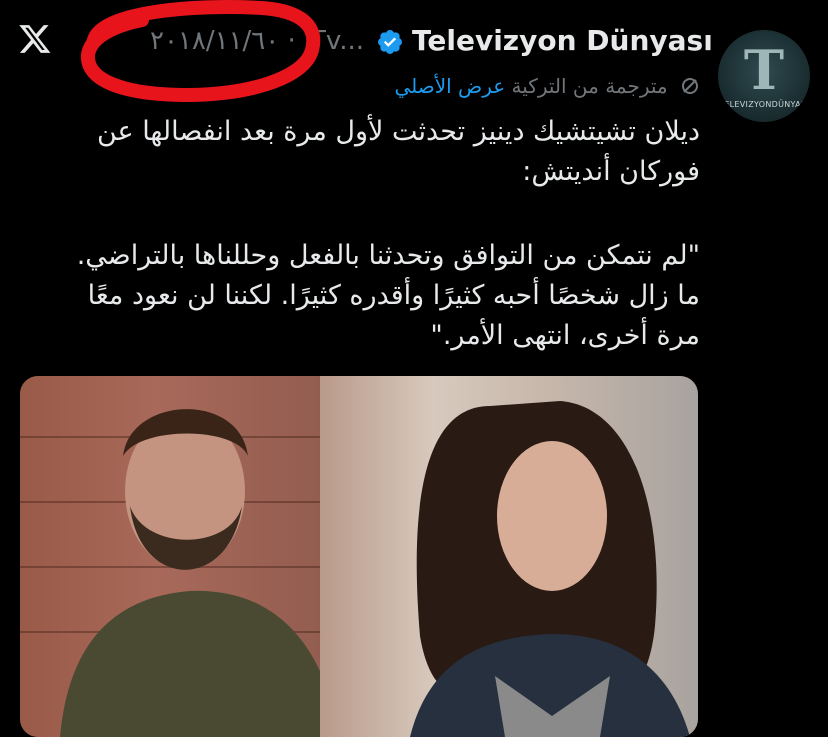 This screenshot has height=737, width=828. Describe the element at coordinates (764, 70) in the screenshot. I see `avatar-logo-letter: T` at that location.